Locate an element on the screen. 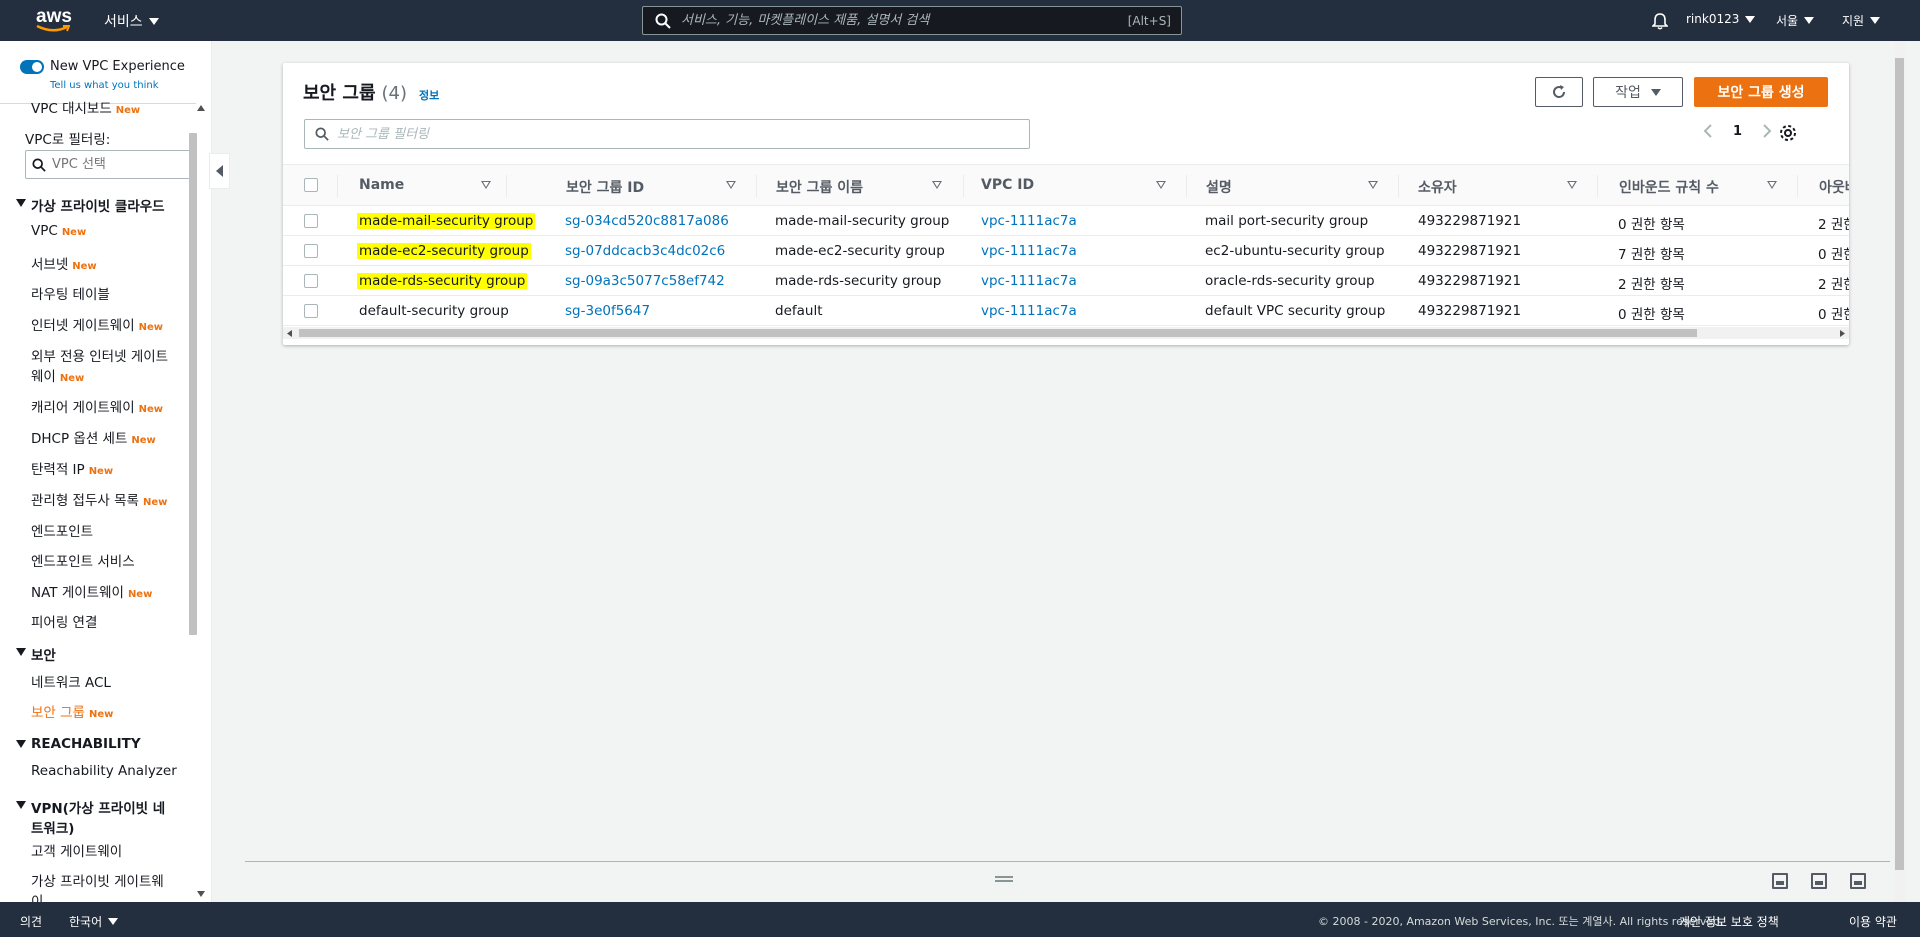 The width and height of the screenshot is (1920, 937). toggle-switch is located at coordinates (32, 66).